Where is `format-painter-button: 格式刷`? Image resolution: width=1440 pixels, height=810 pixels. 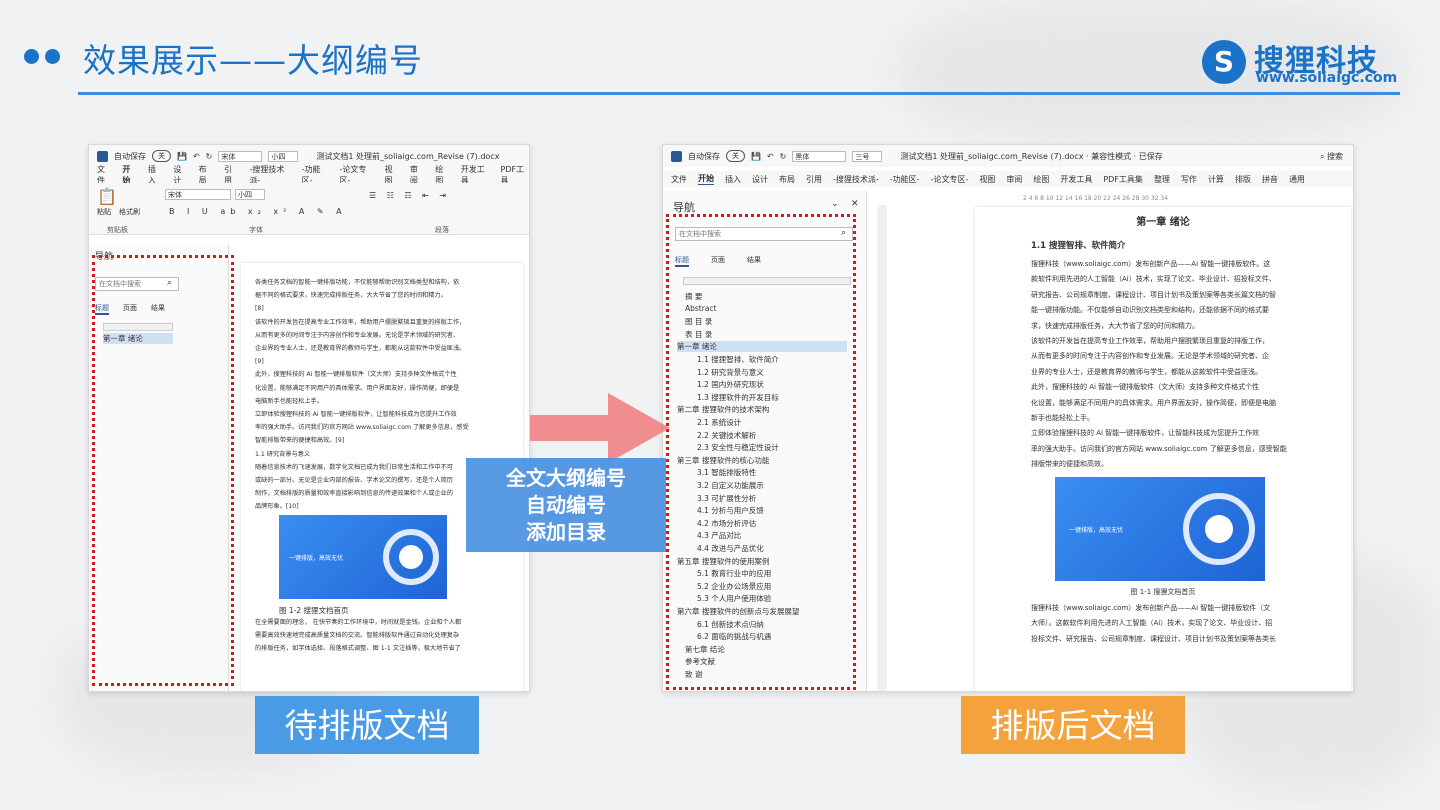
format-painter-button: 格式刷 is located at coordinates (129, 212).